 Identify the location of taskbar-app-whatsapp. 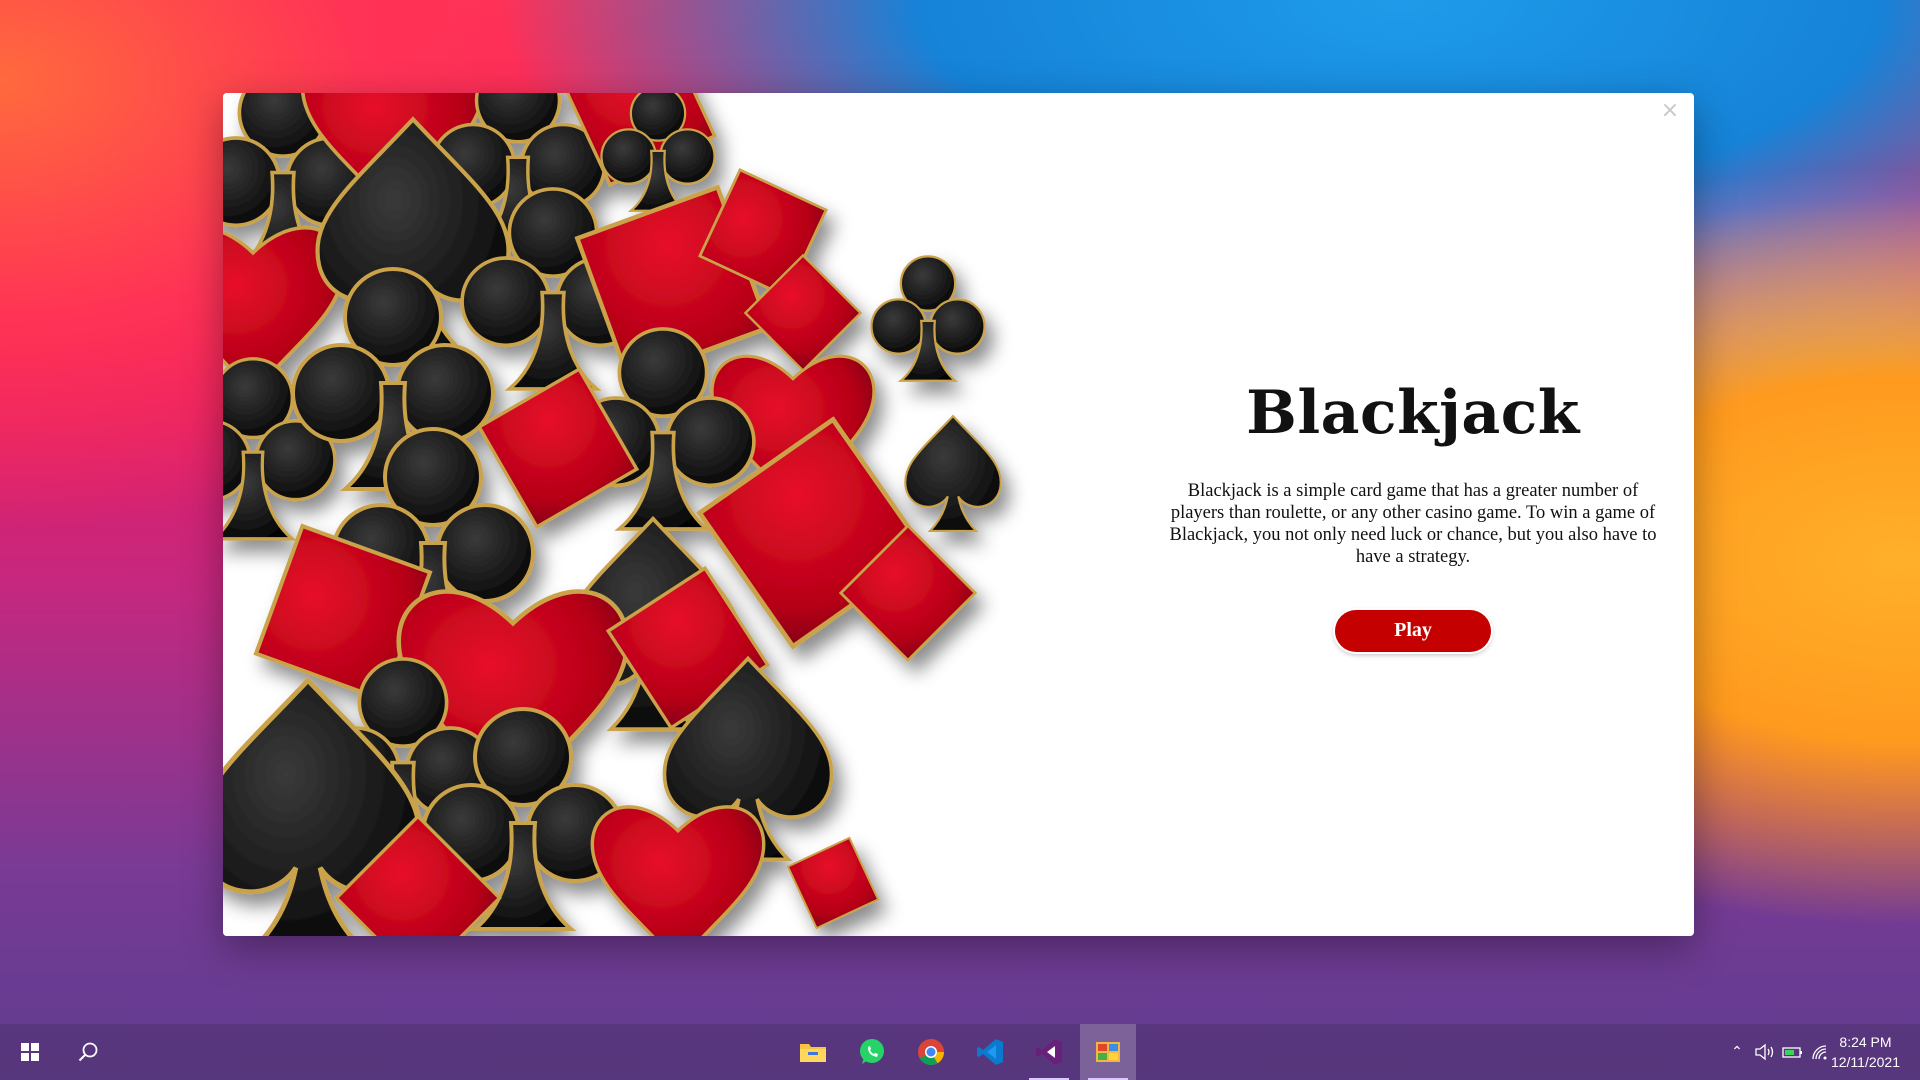
(872, 1052).